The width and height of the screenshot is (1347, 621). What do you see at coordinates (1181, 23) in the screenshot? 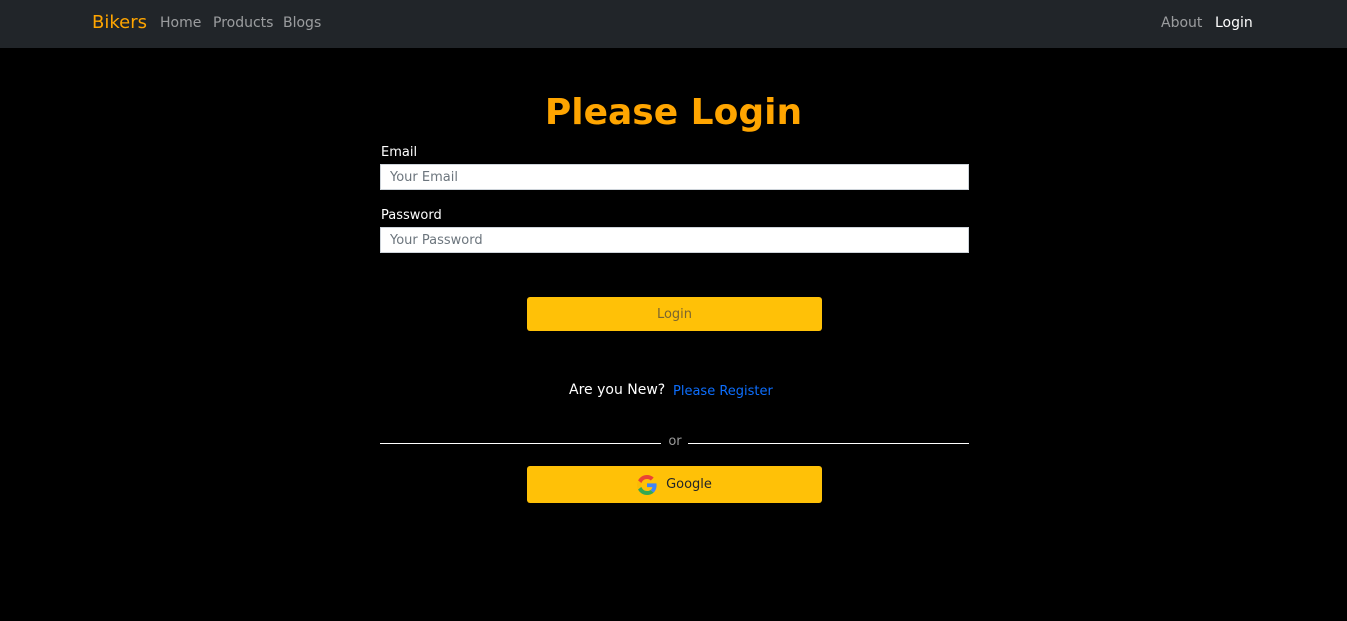
I see `nav-link-about: About` at bounding box center [1181, 23].